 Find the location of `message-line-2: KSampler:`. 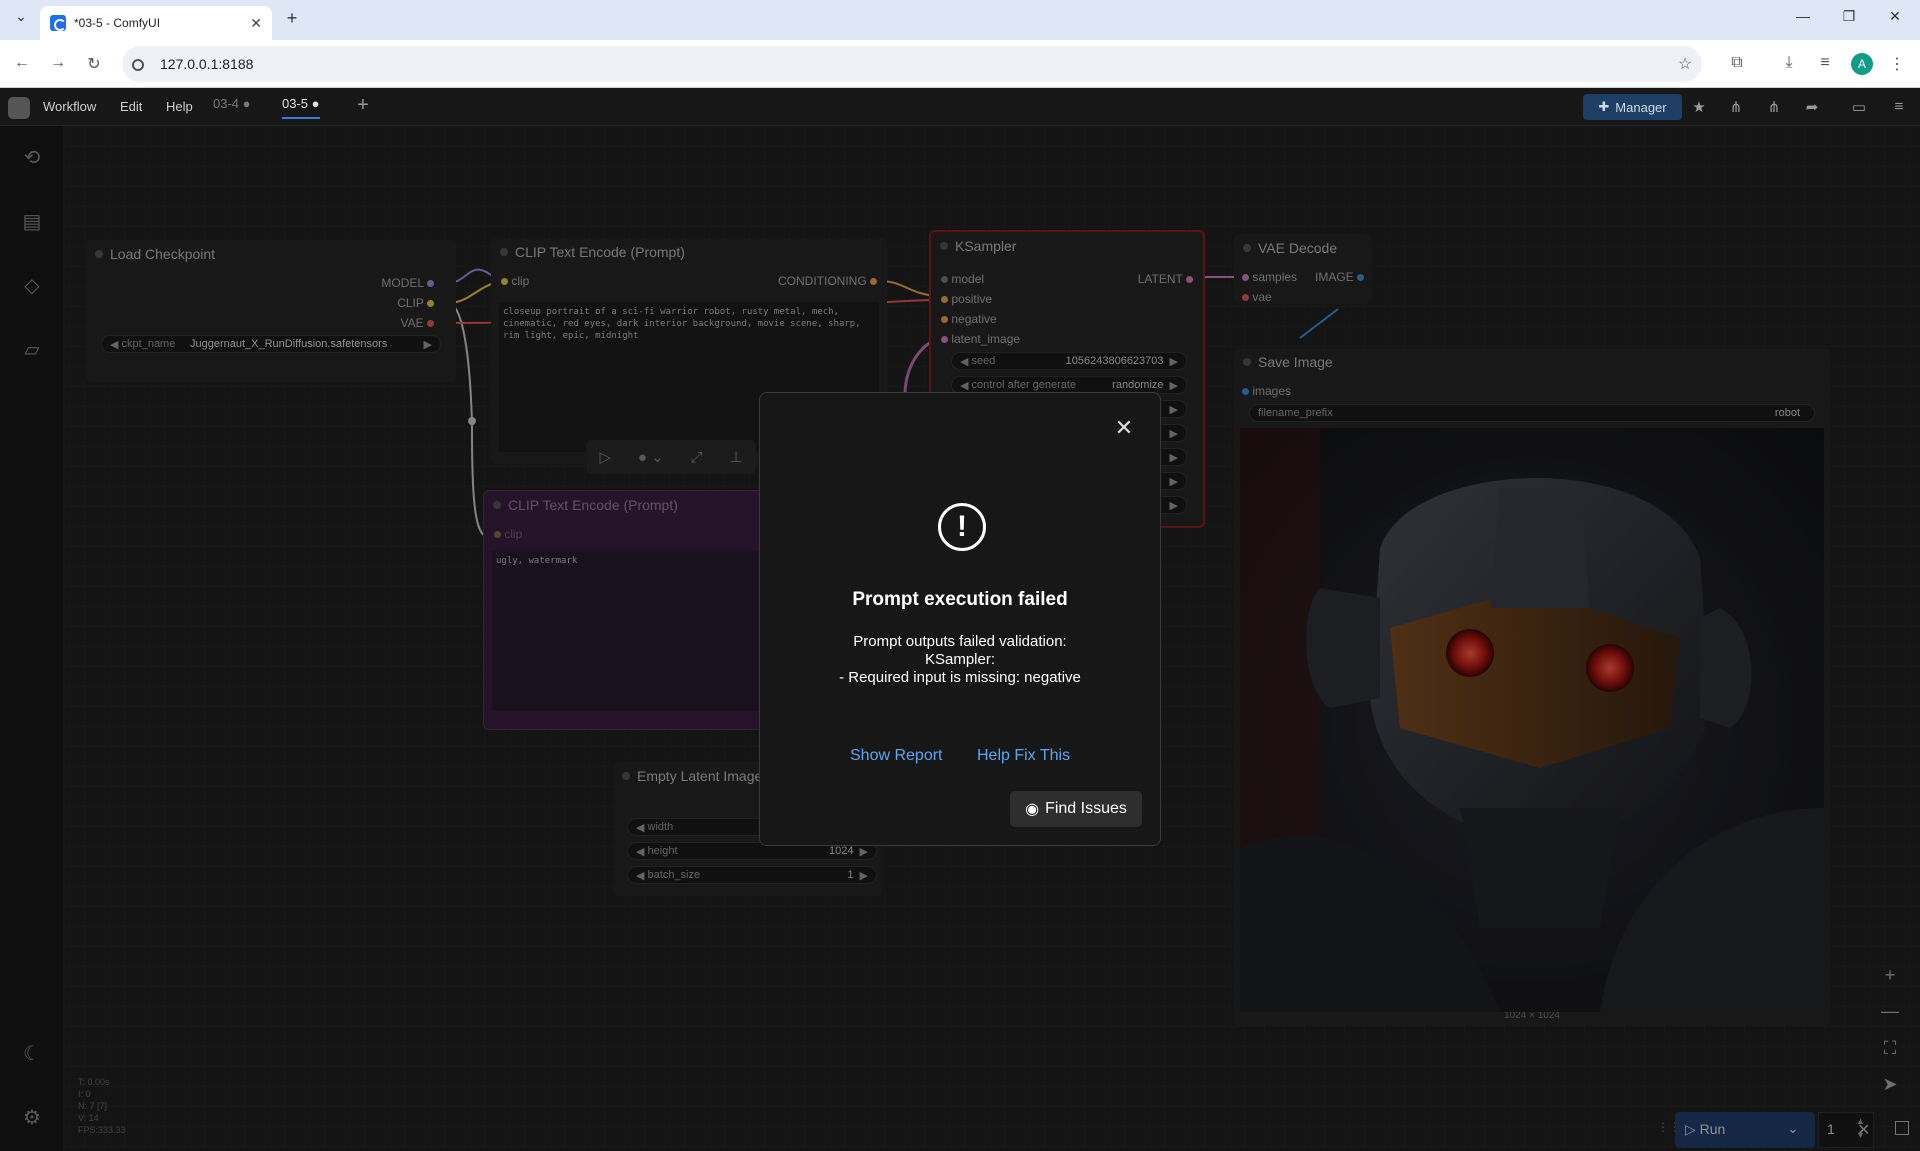

message-line-2: KSampler: is located at coordinates (960, 659).